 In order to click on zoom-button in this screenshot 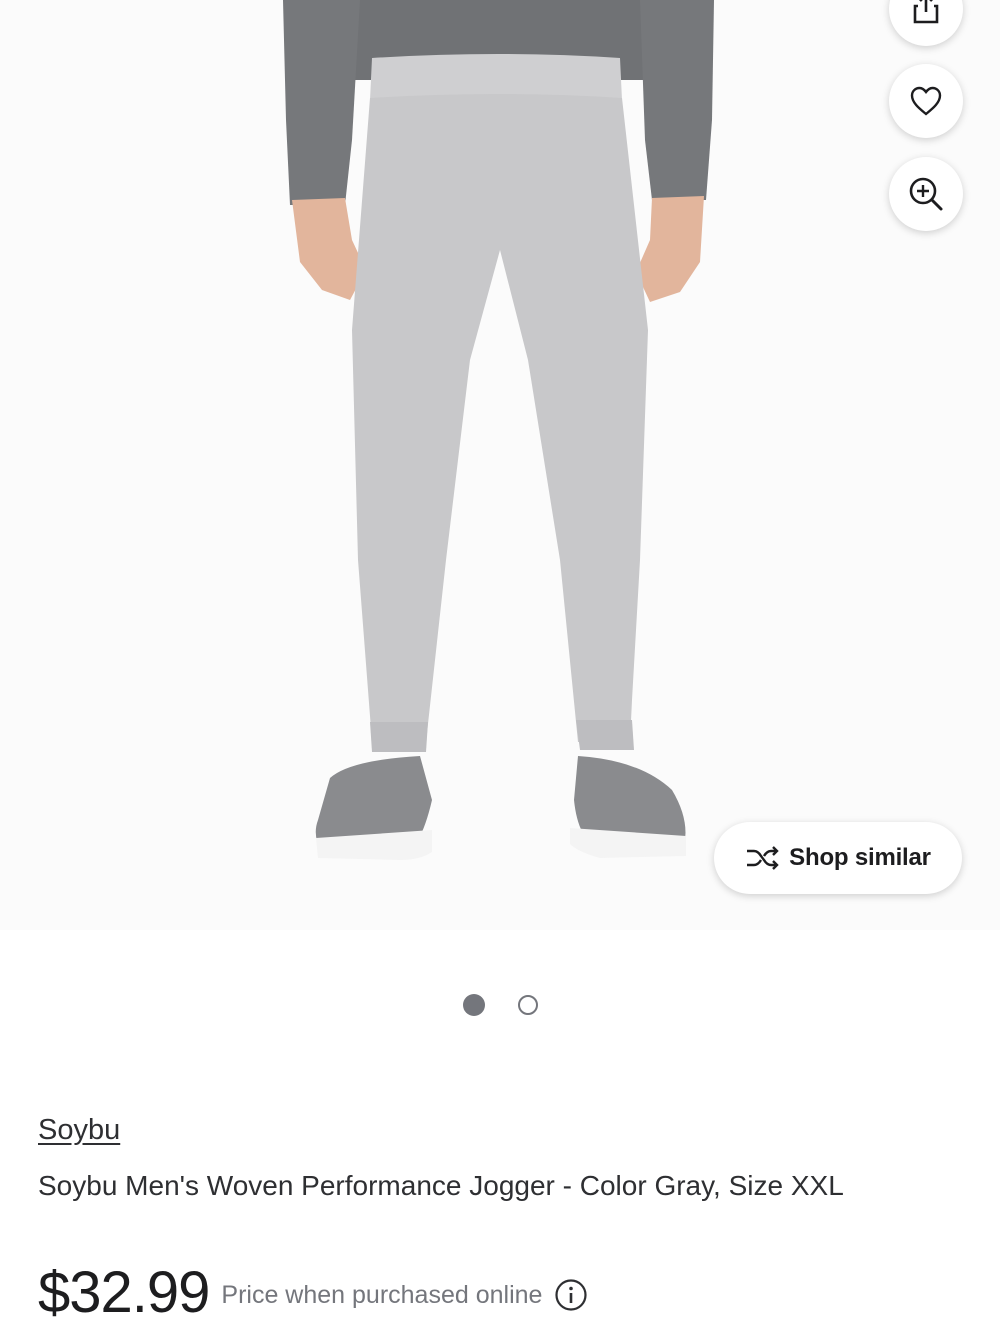, I will do `click(926, 194)`.